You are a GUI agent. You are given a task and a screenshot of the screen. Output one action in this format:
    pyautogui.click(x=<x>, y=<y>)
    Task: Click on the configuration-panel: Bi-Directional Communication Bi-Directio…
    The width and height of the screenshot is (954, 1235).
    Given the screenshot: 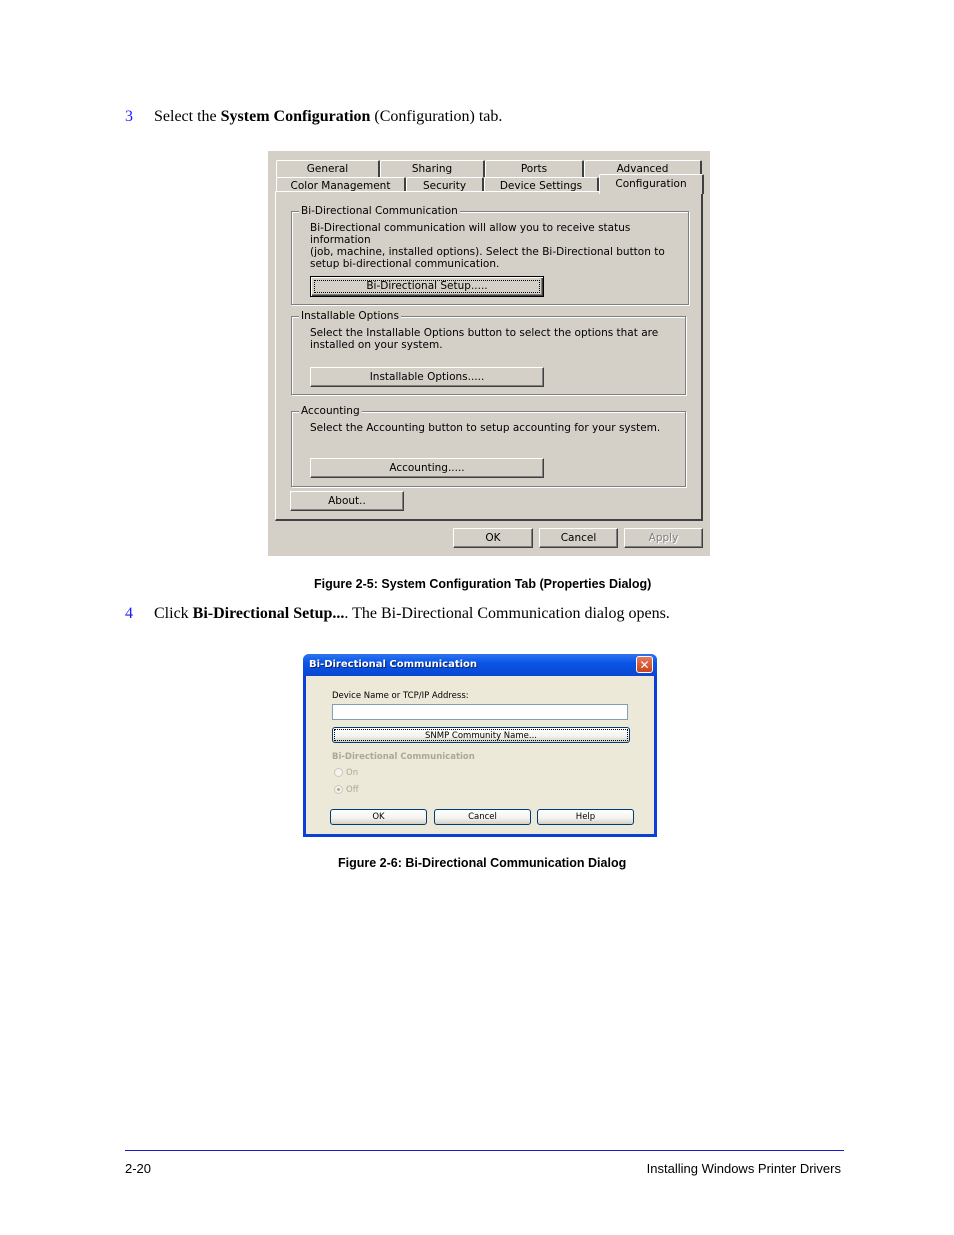 What is the action you would take?
    pyautogui.click(x=489, y=356)
    